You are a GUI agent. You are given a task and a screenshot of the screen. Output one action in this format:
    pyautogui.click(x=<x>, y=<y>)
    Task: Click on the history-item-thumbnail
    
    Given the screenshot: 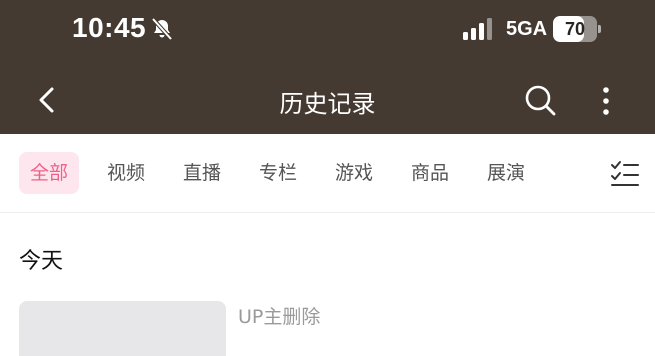 What is the action you would take?
    pyautogui.click(x=122, y=328)
    